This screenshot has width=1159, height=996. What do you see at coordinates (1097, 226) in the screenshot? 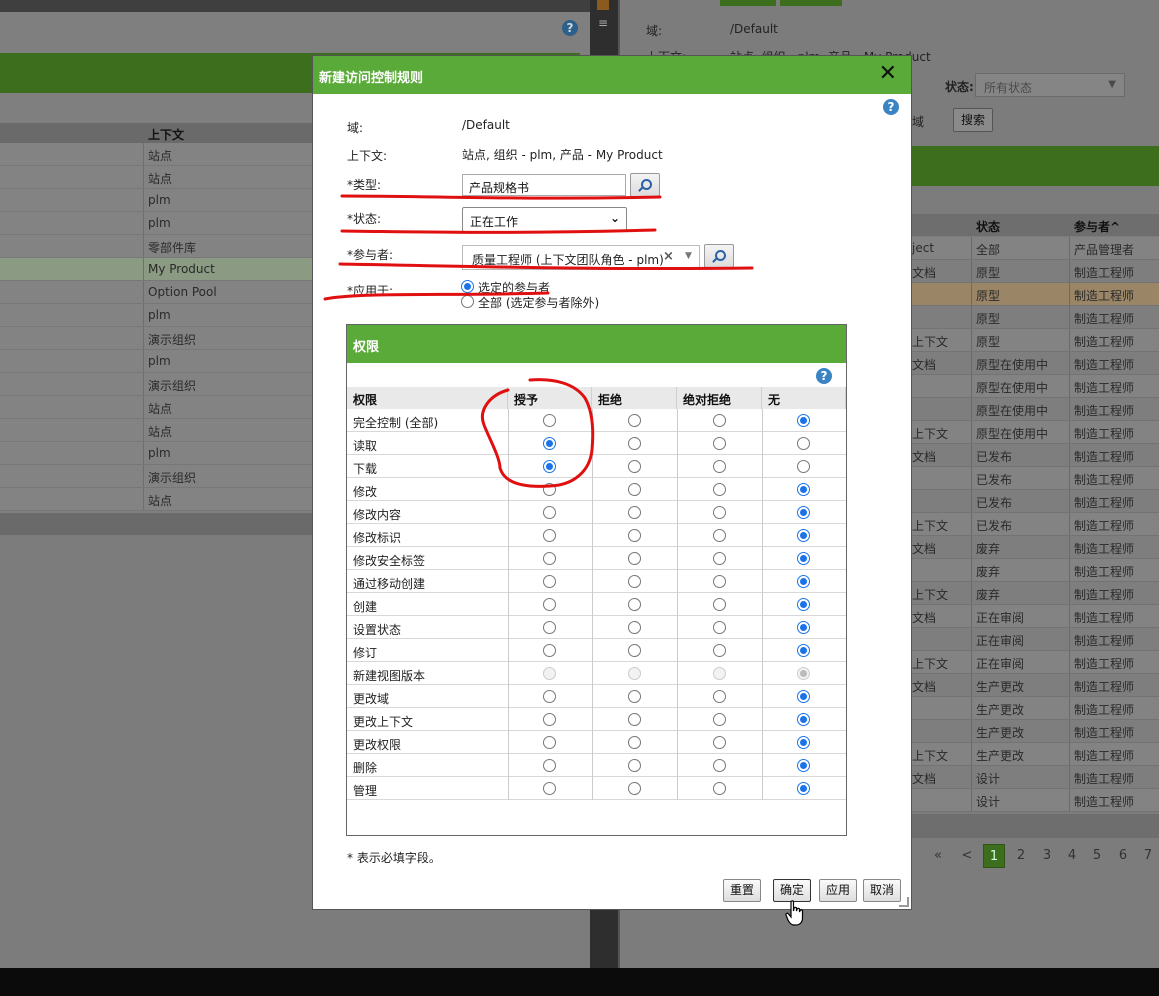
I see `right-table-header-participant: 参与者^` at bounding box center [1097, 226].